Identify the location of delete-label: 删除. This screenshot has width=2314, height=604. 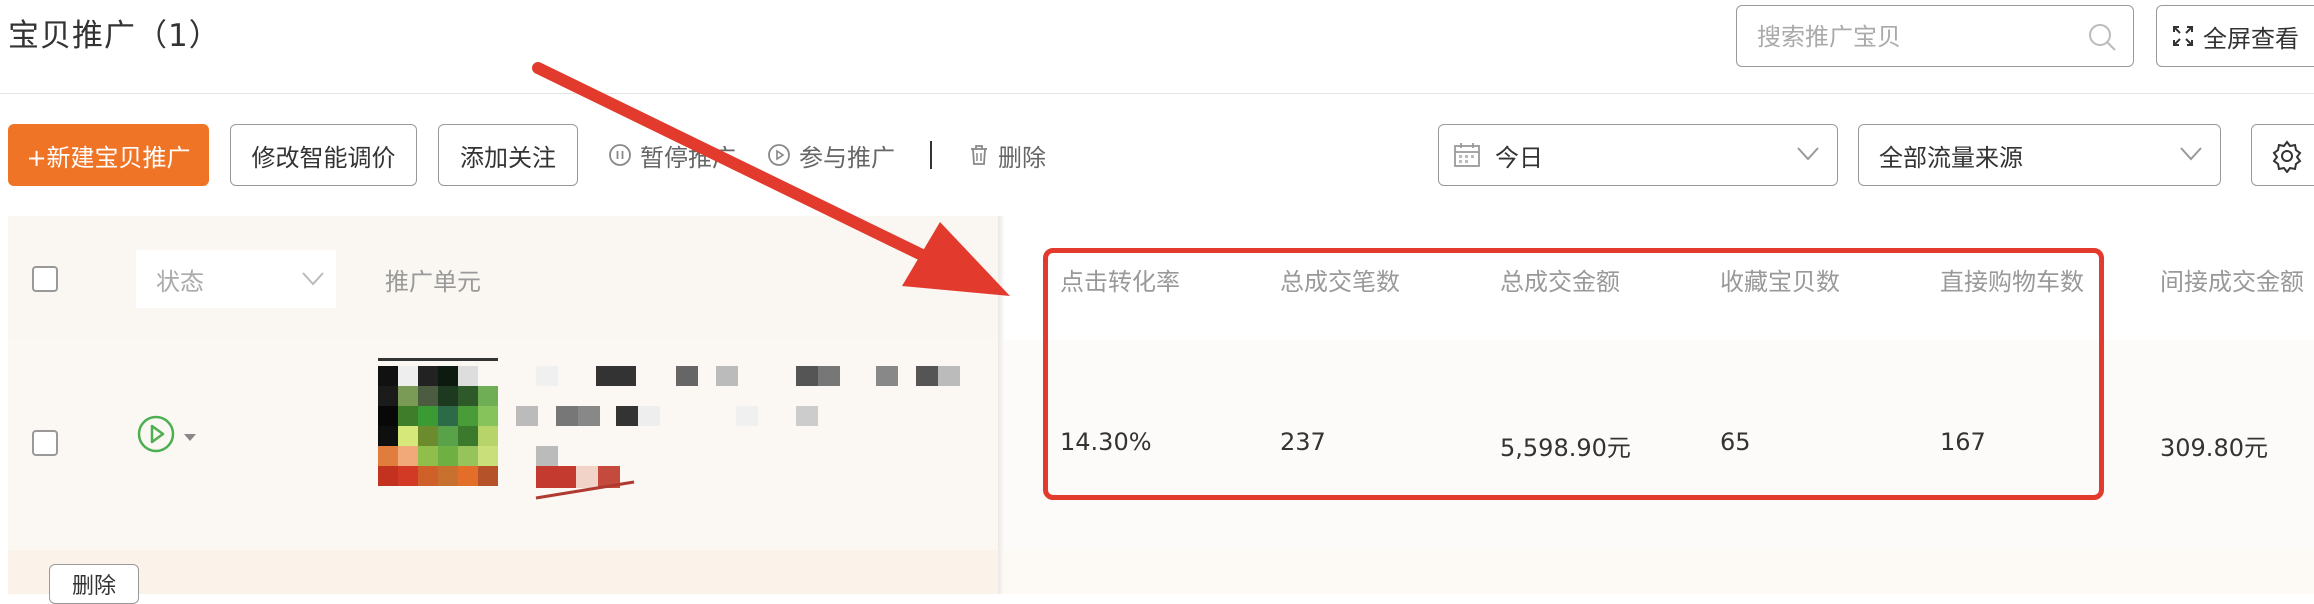
(1022, 157).